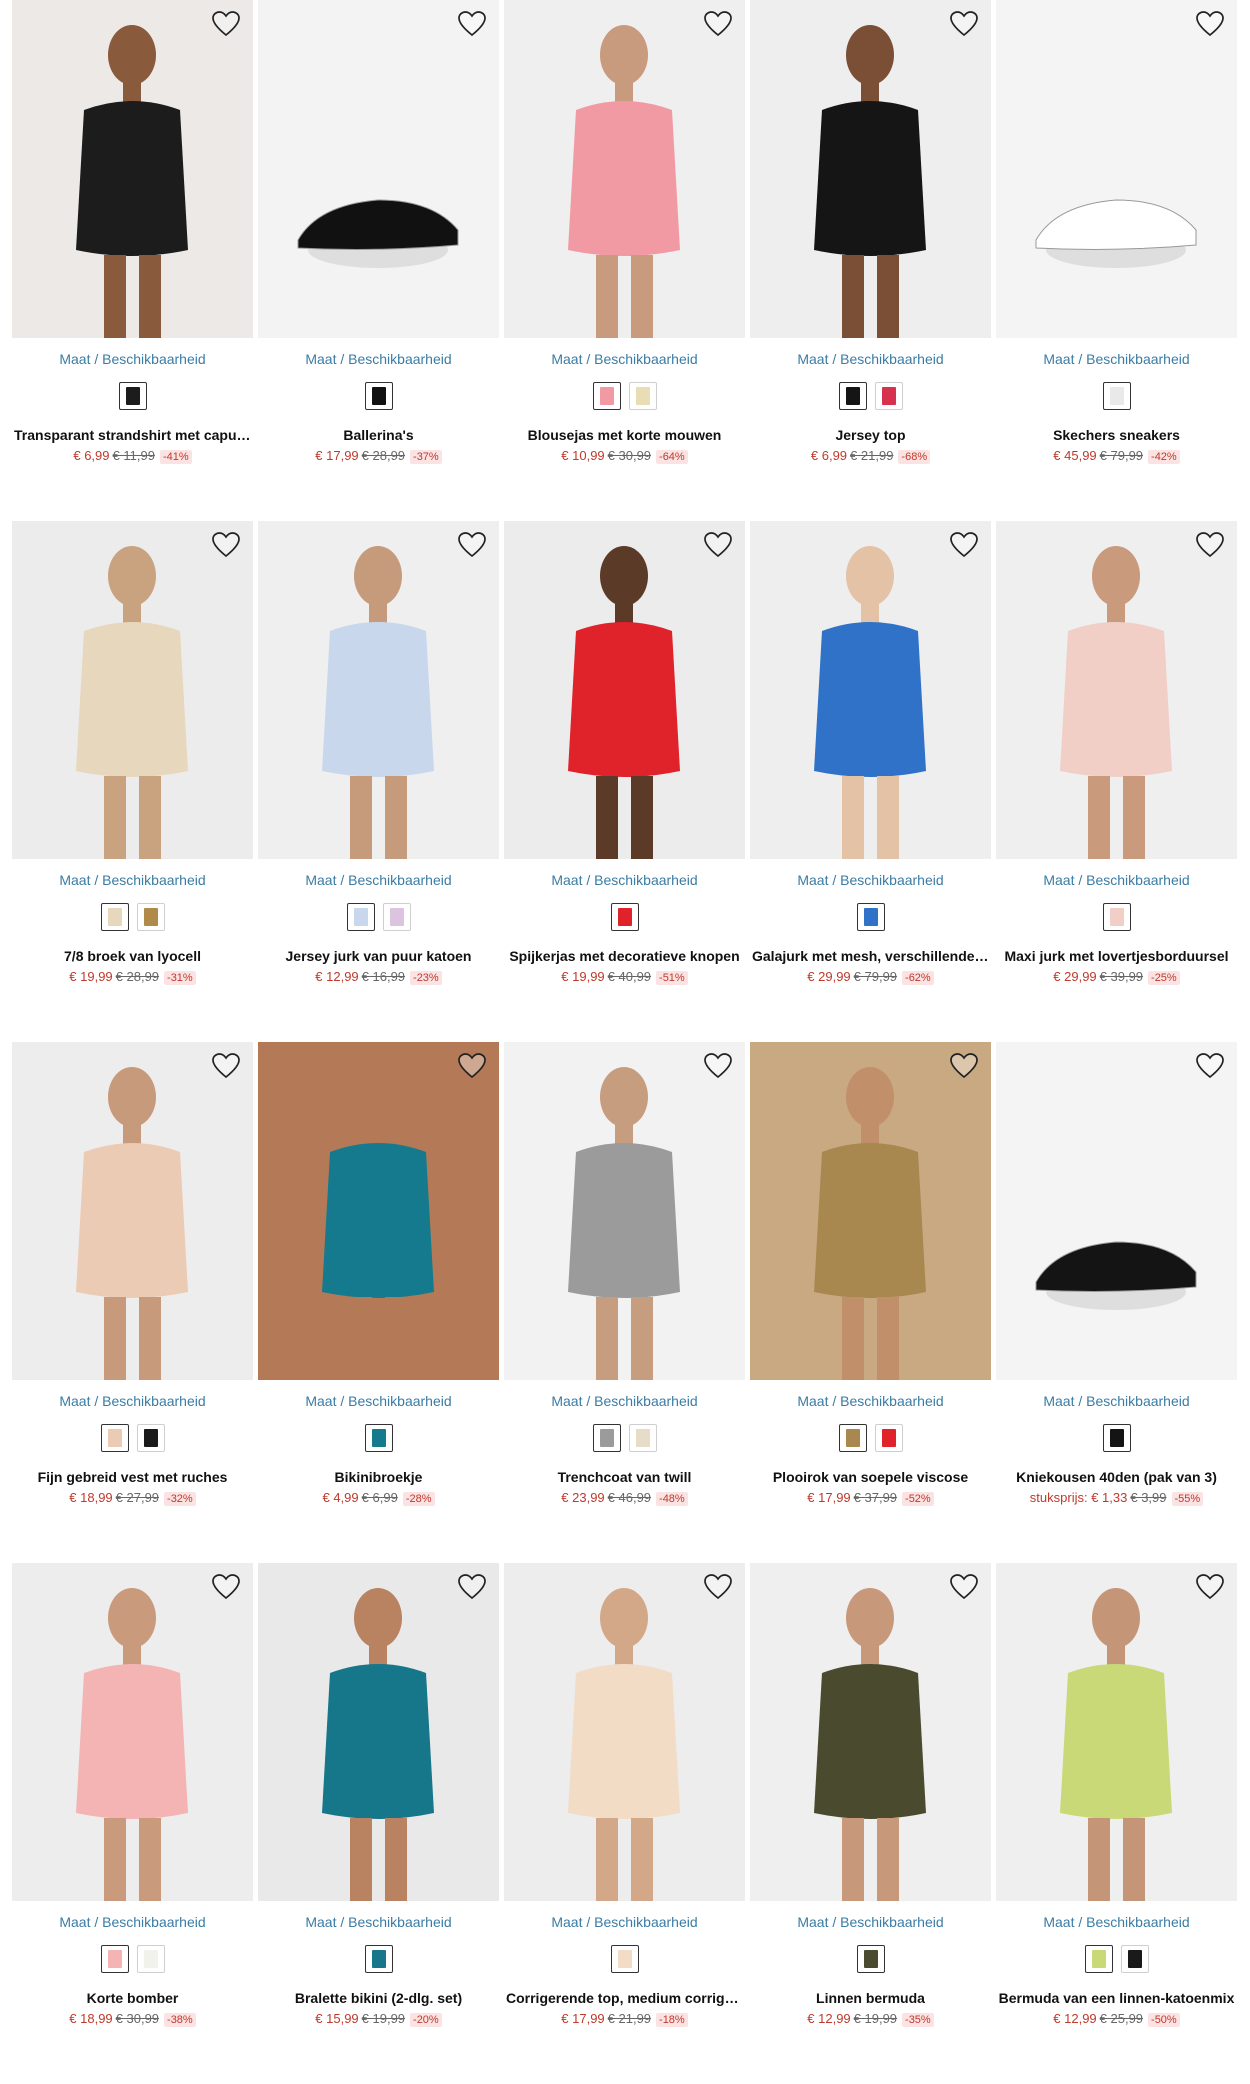 This screenshot has width=1250, height=2084. Describe the element at coordinates (870, 1477) in the screenshot. I see `product-title: Plooirok van soepele viscose` at that location.